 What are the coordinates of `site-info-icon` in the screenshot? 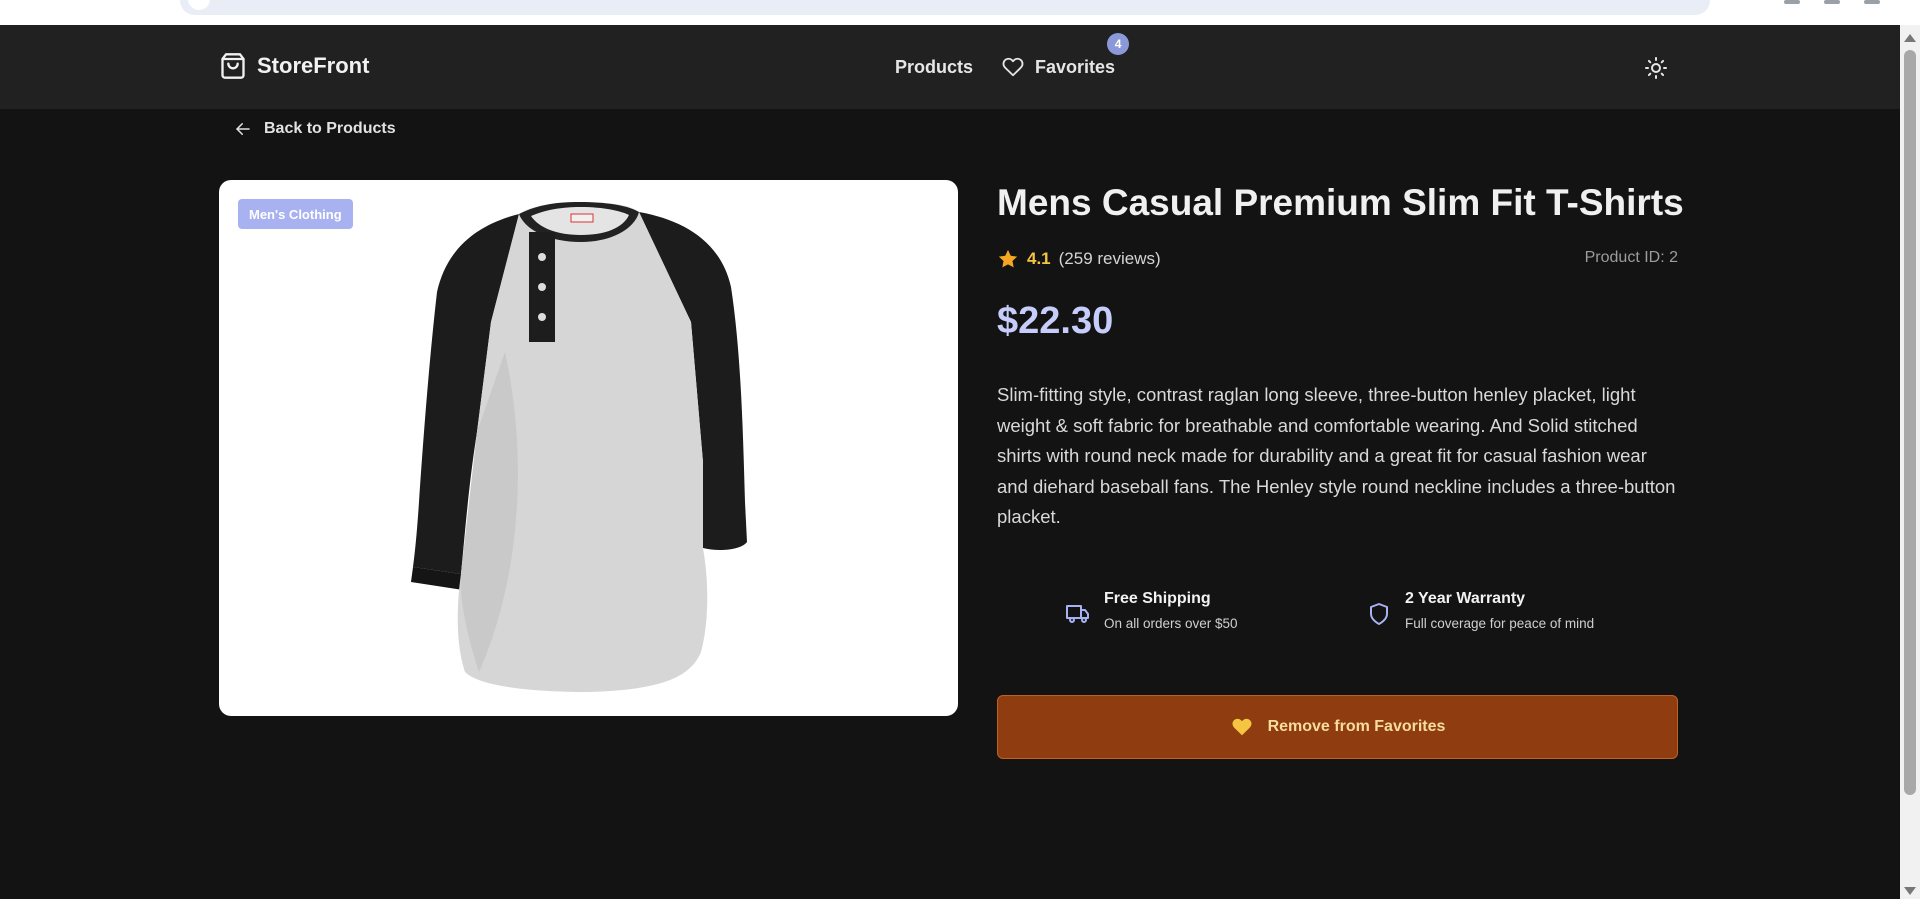 It's located at (199, 5).